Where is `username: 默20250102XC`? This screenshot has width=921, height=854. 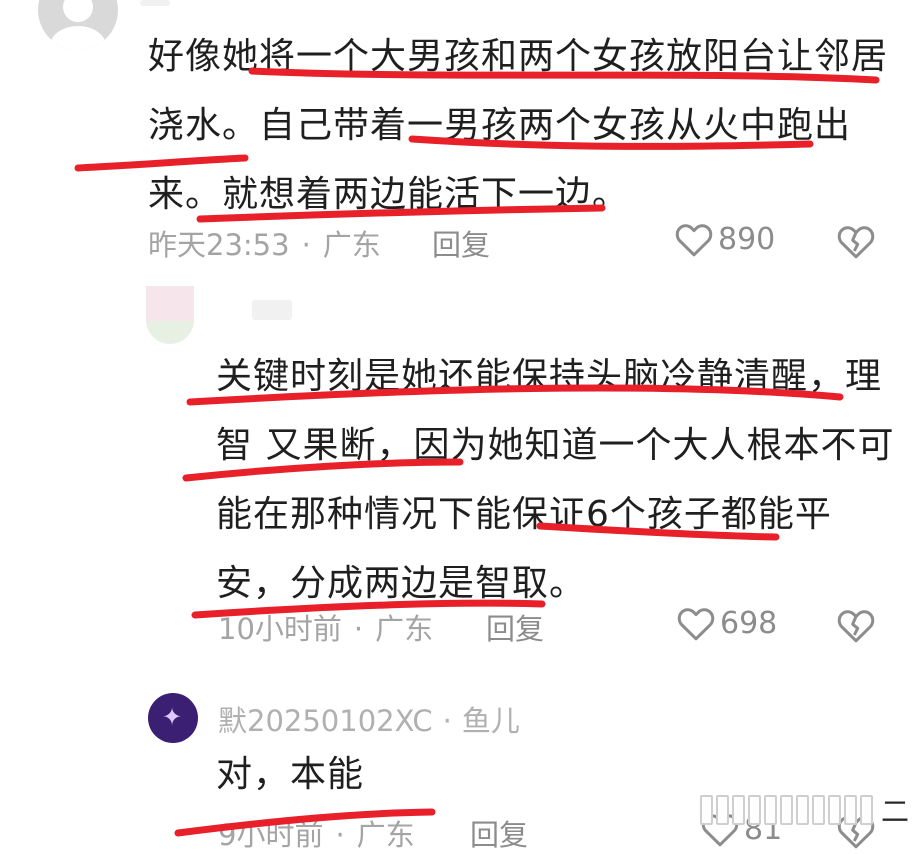
username: 默20250102XC is located at coordinates (325, 721).